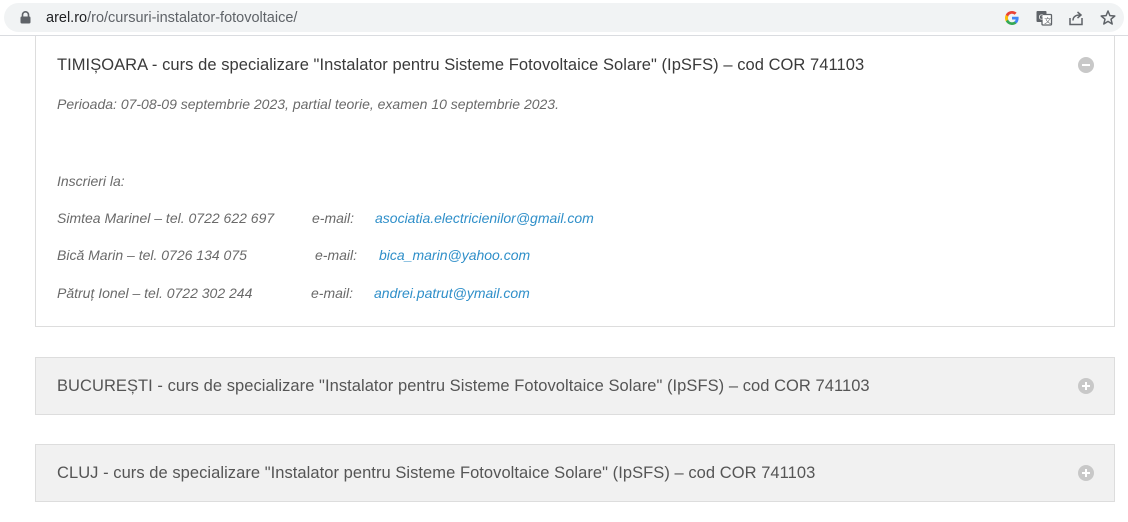 The image size is (1128, 522). I want to click on svg-text: 文, so click(1047, 20).